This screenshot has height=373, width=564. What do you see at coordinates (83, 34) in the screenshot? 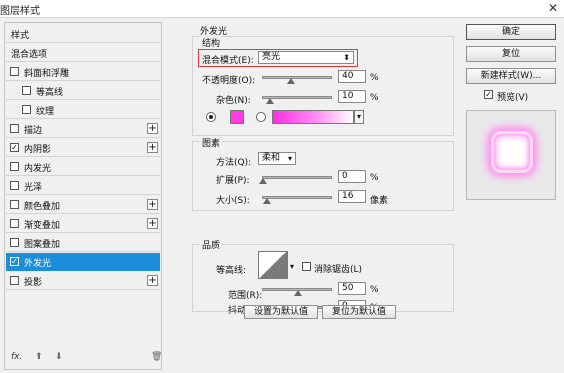
I see `style-item-styles: 样式` at bounding box center [83, 34].